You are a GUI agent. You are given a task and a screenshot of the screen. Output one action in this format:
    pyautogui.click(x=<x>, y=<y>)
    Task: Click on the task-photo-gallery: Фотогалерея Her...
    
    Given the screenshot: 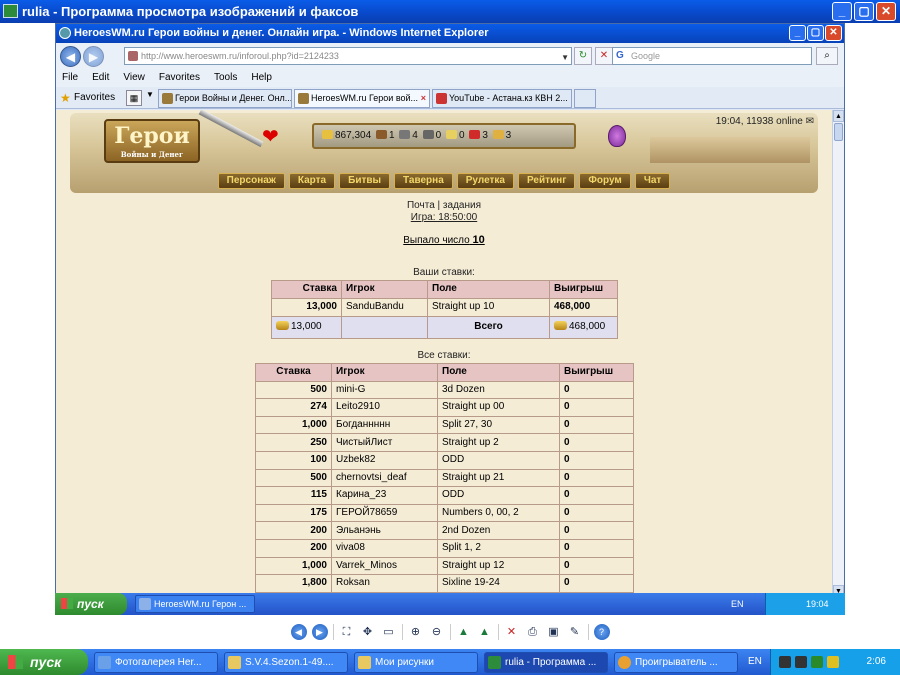 What is the action you would take?
    pyautogui.click(x=156, y=662)
    